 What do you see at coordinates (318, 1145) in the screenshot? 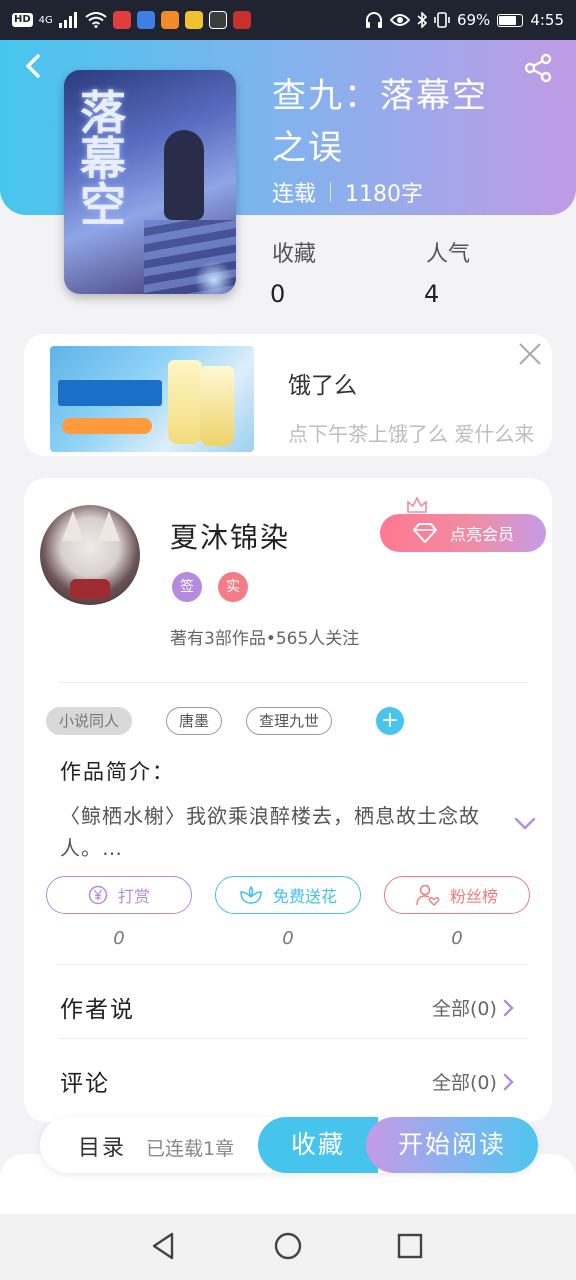
I see `favorite-button: 收藏` at bounding box center [318, 1145].